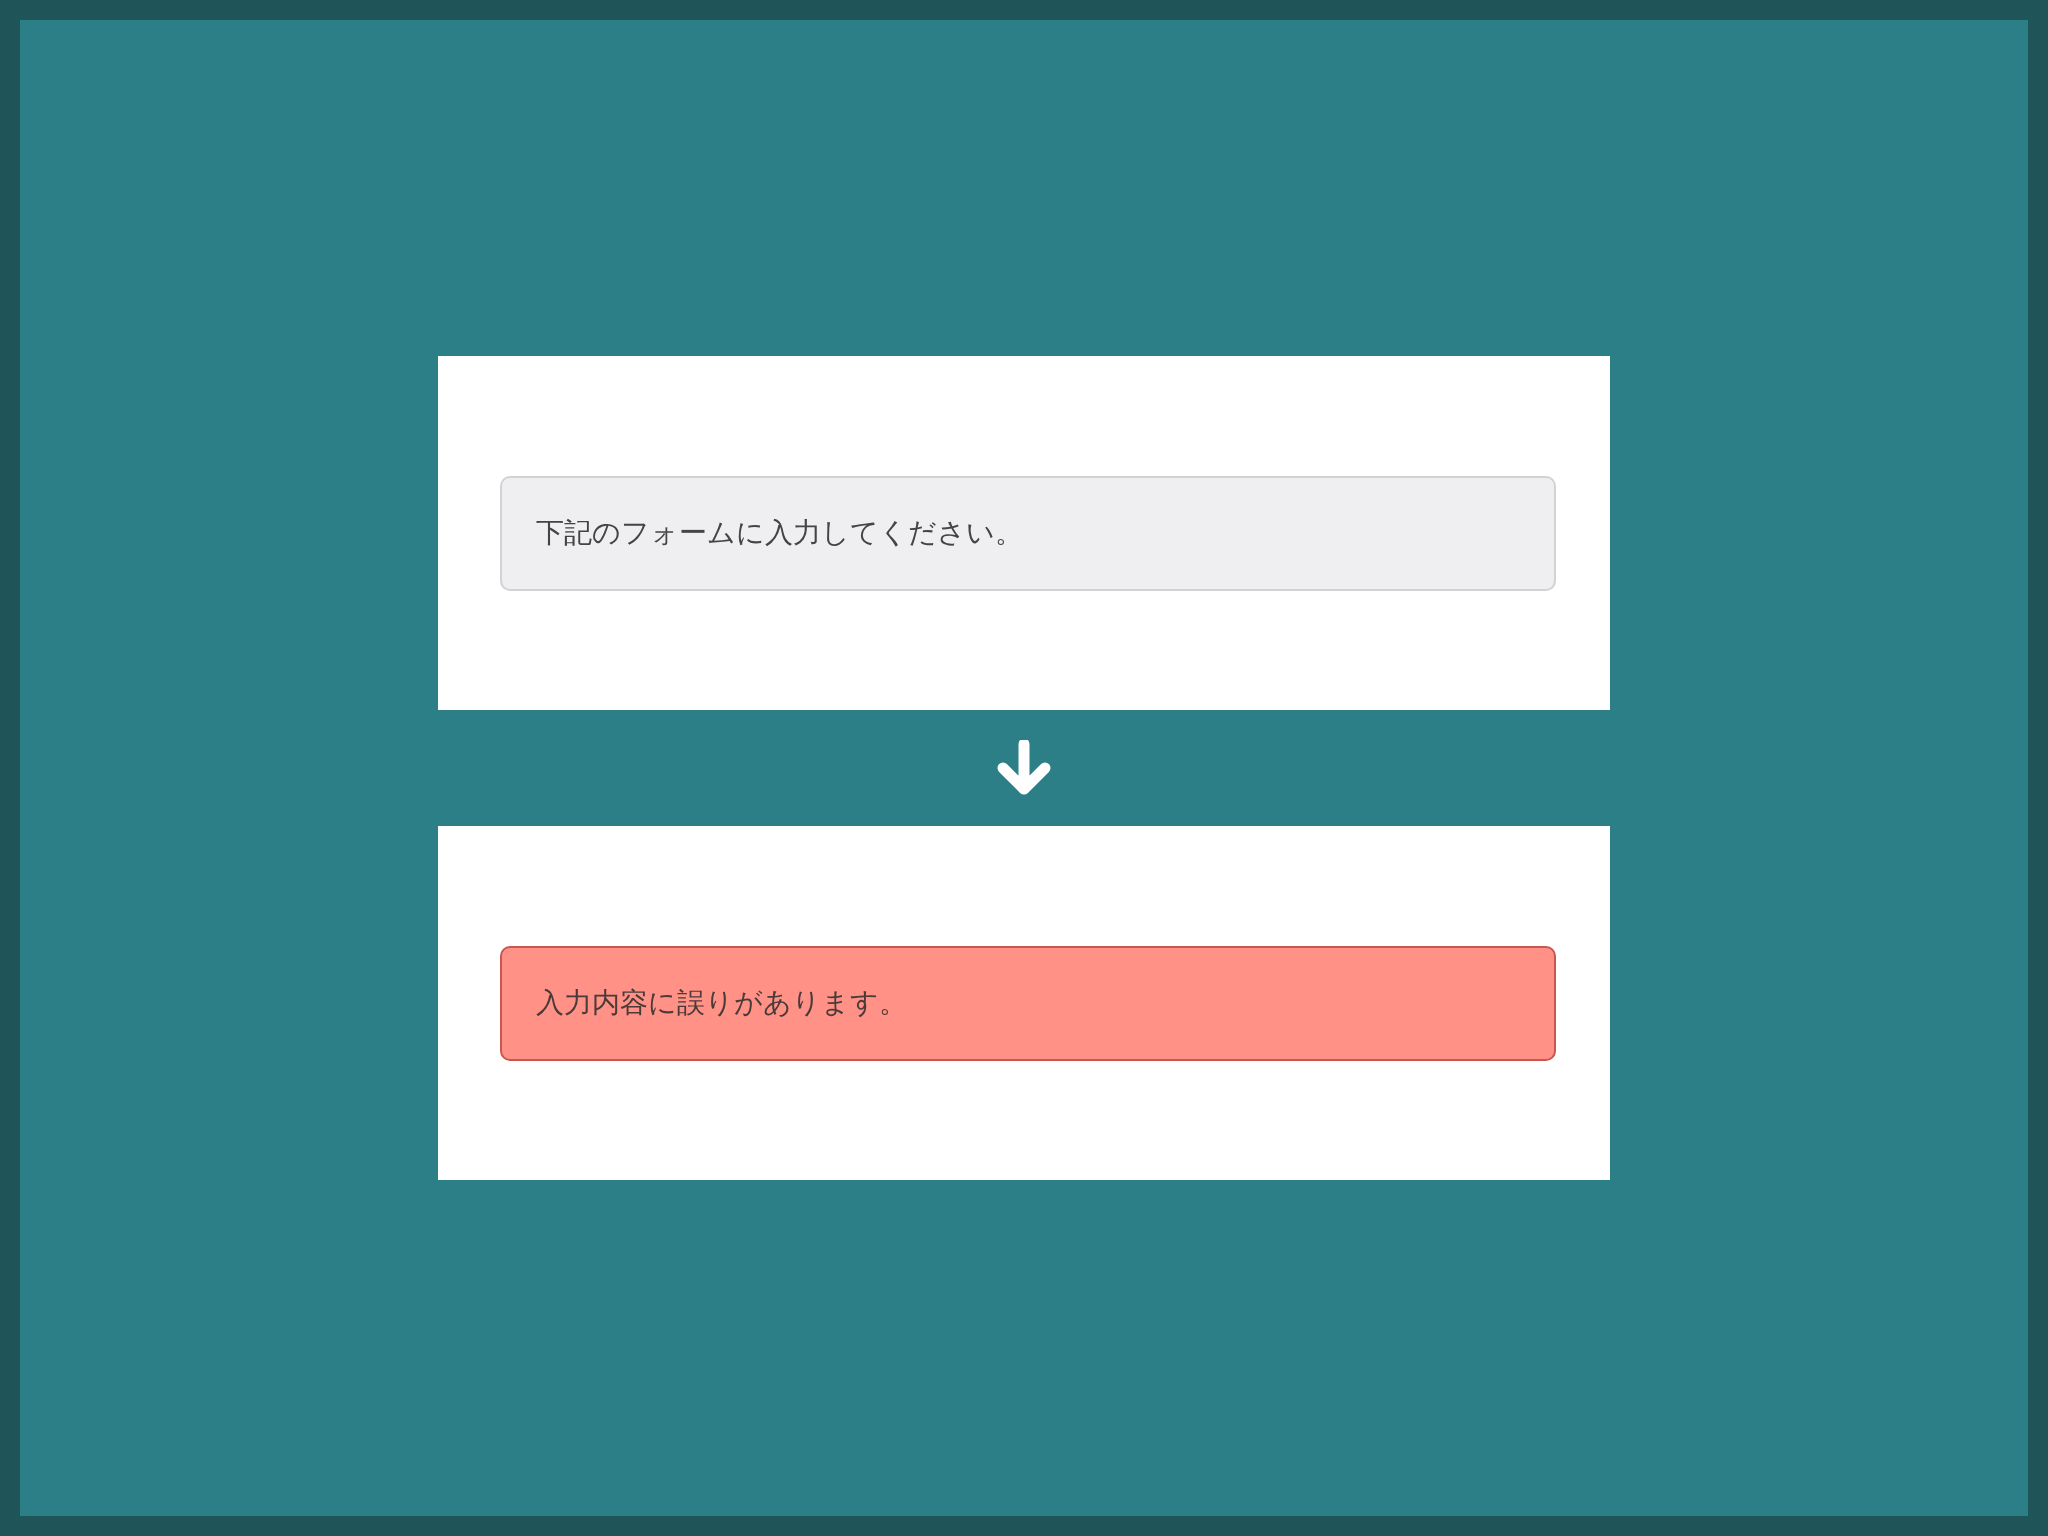  What do you see at coordinates (1024, 768) in the screenshot?
I see `down-arrow-icon` at bounding box center [1024, 768].